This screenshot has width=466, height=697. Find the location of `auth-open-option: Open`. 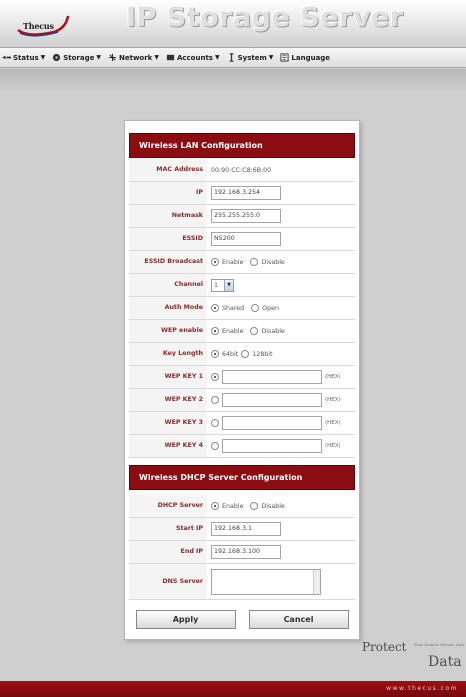

auth-open-option: Open is located at coordinates (265, 308).